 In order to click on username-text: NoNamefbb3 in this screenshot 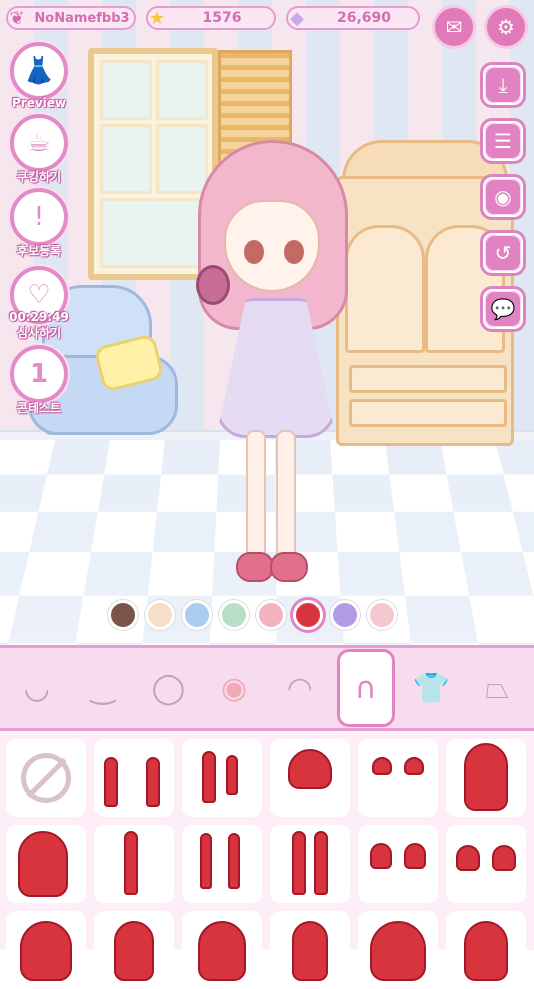, I will do `click(82, 18)`.